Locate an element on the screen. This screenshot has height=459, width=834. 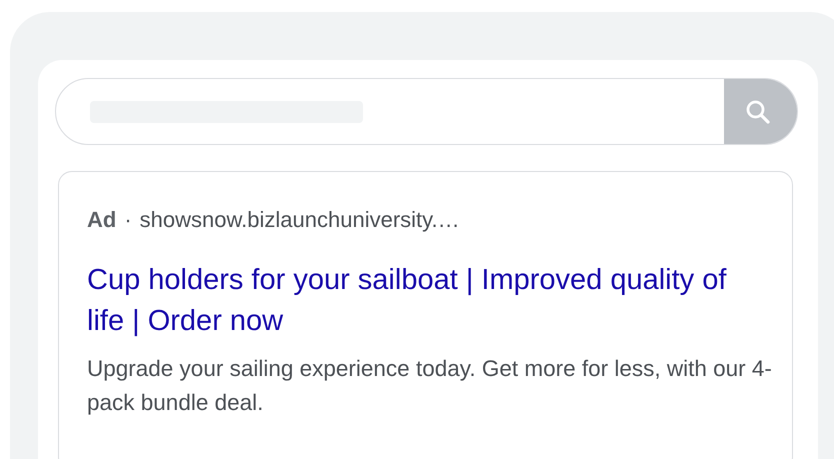
search-button is located at coordinates (760, 111).